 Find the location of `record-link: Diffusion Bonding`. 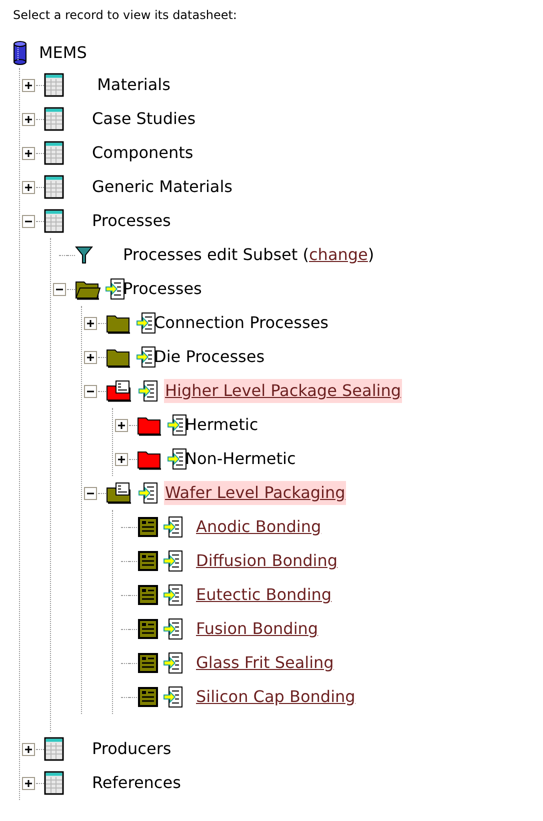

record-link: Diffusion Bonding is located at coordinates (267, 561).